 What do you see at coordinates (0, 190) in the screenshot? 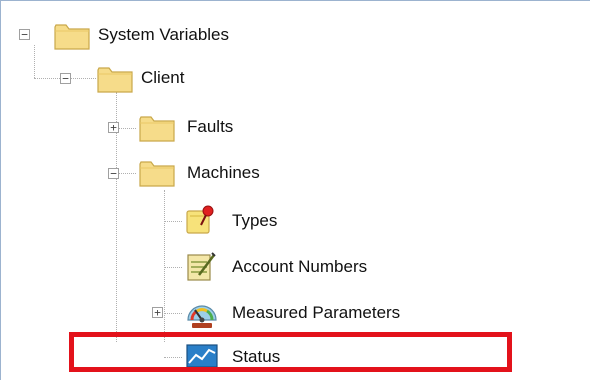
I see `tree-border-left` at bounding box center [0, 190].